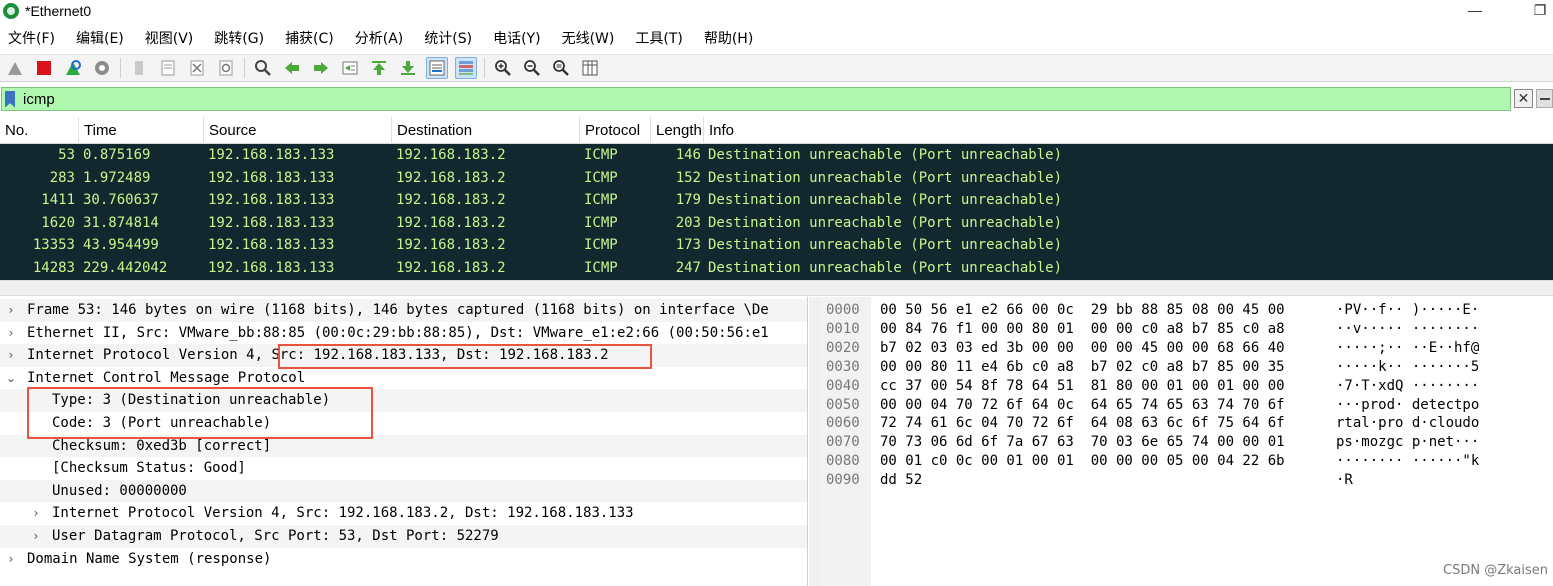  Describe the element at coordinates (263, 68) in the screenshot. I see `find-packet-icon` at that location.